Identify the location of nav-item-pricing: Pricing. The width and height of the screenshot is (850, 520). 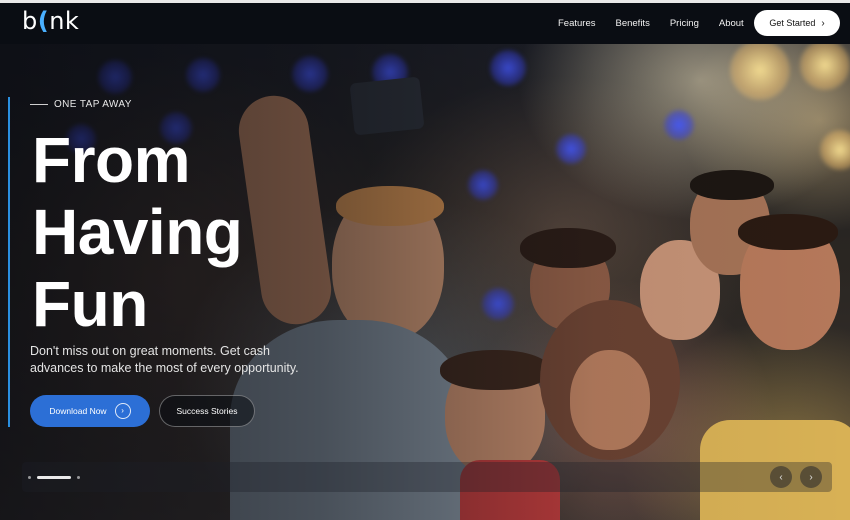
(684, 23).